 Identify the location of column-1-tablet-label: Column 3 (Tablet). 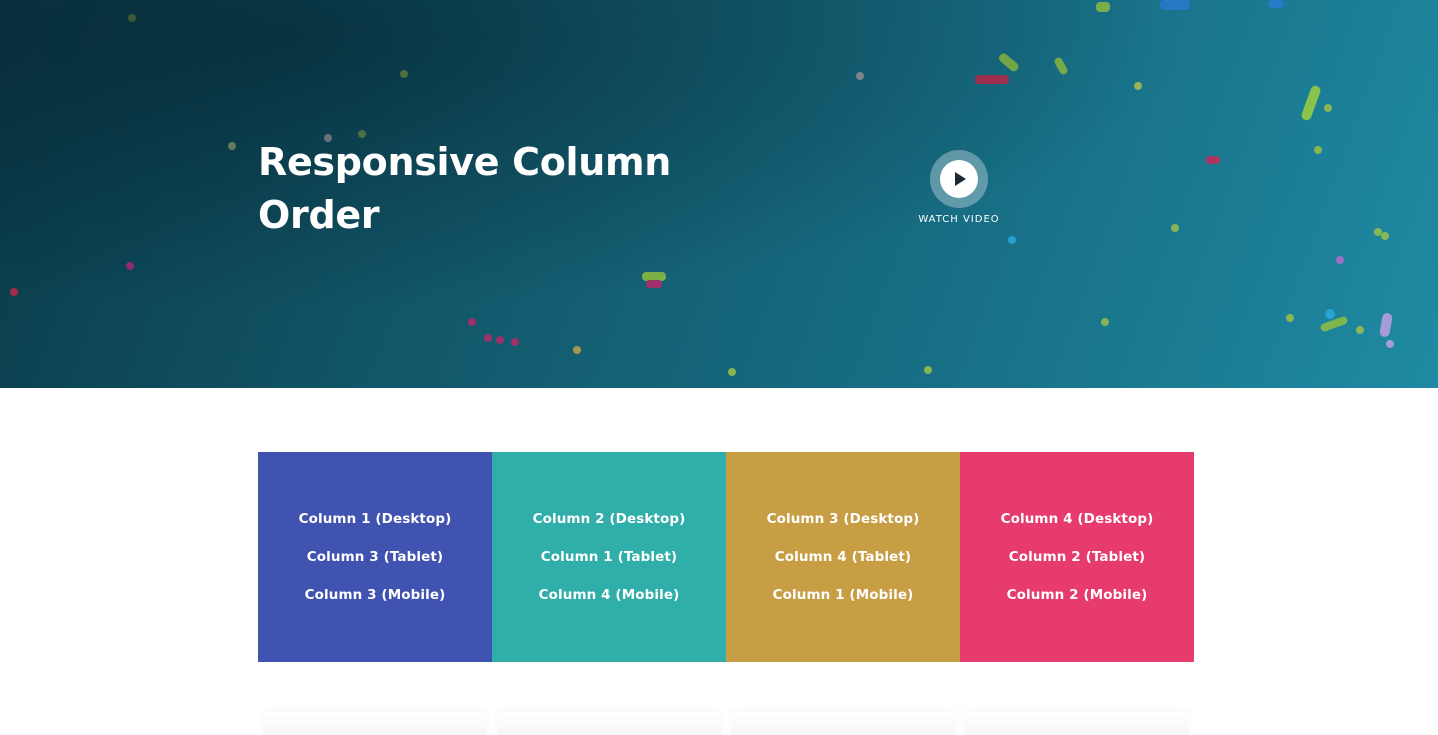
(375, 557).